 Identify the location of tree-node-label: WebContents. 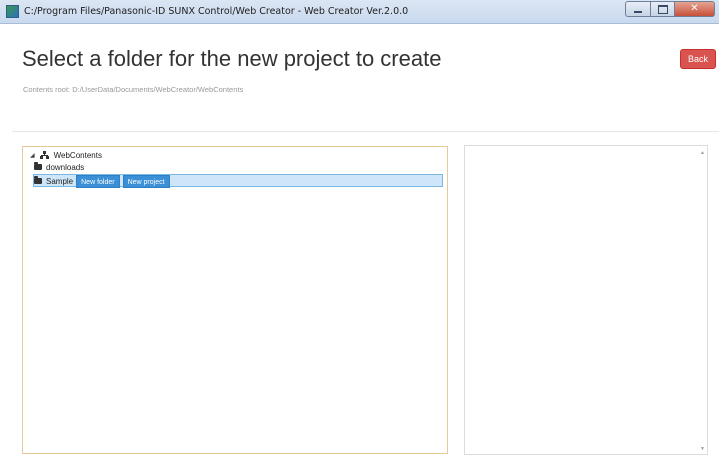
(77, 155).